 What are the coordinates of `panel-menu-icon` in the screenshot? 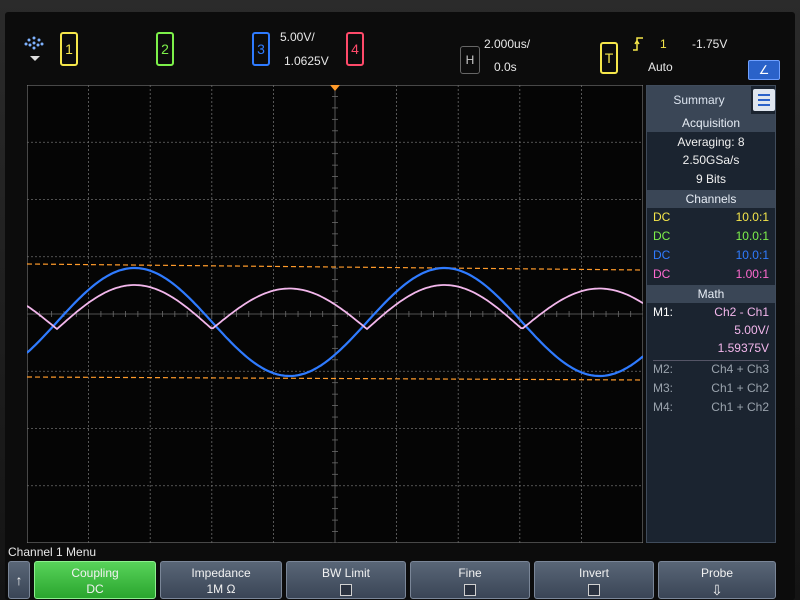 It's located at (764, 100).